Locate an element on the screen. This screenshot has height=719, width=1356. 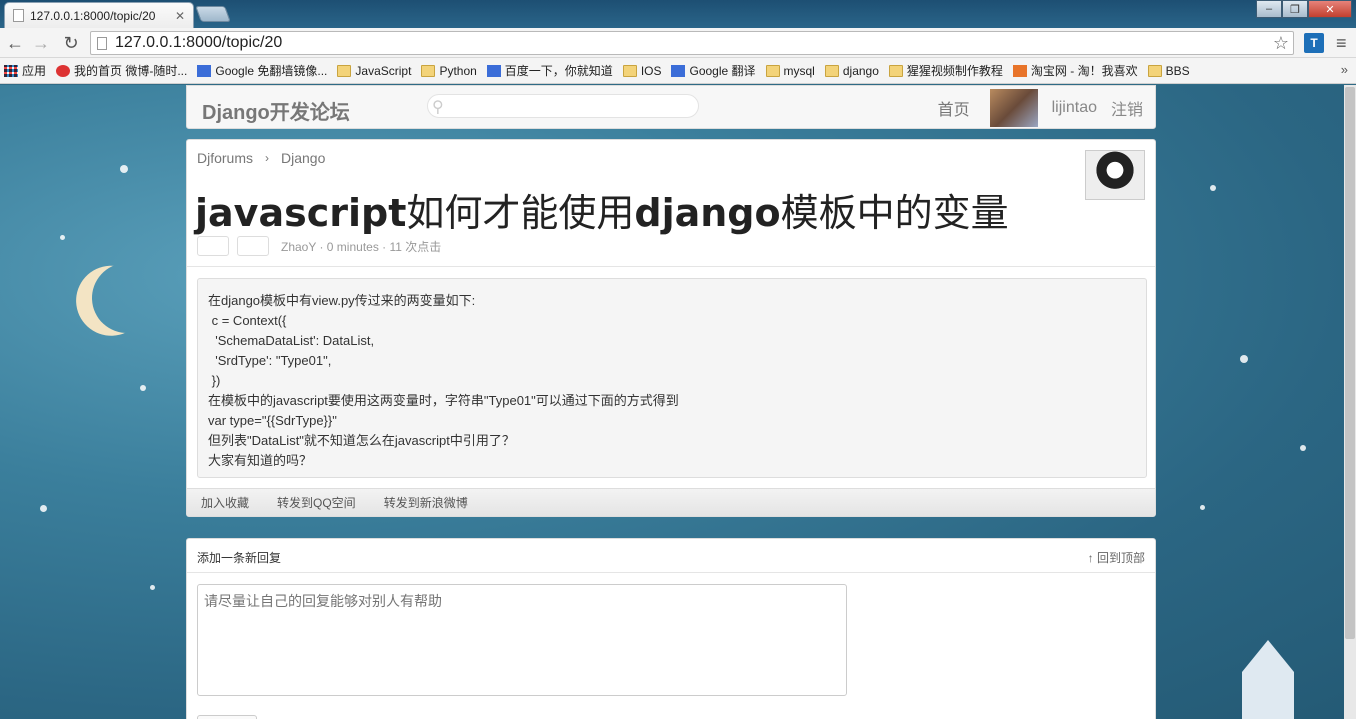
tab-strip: 127.0.0.1:8000/topic/20 ✕ – ❐ ✕ is located at coordinates (678, 14).